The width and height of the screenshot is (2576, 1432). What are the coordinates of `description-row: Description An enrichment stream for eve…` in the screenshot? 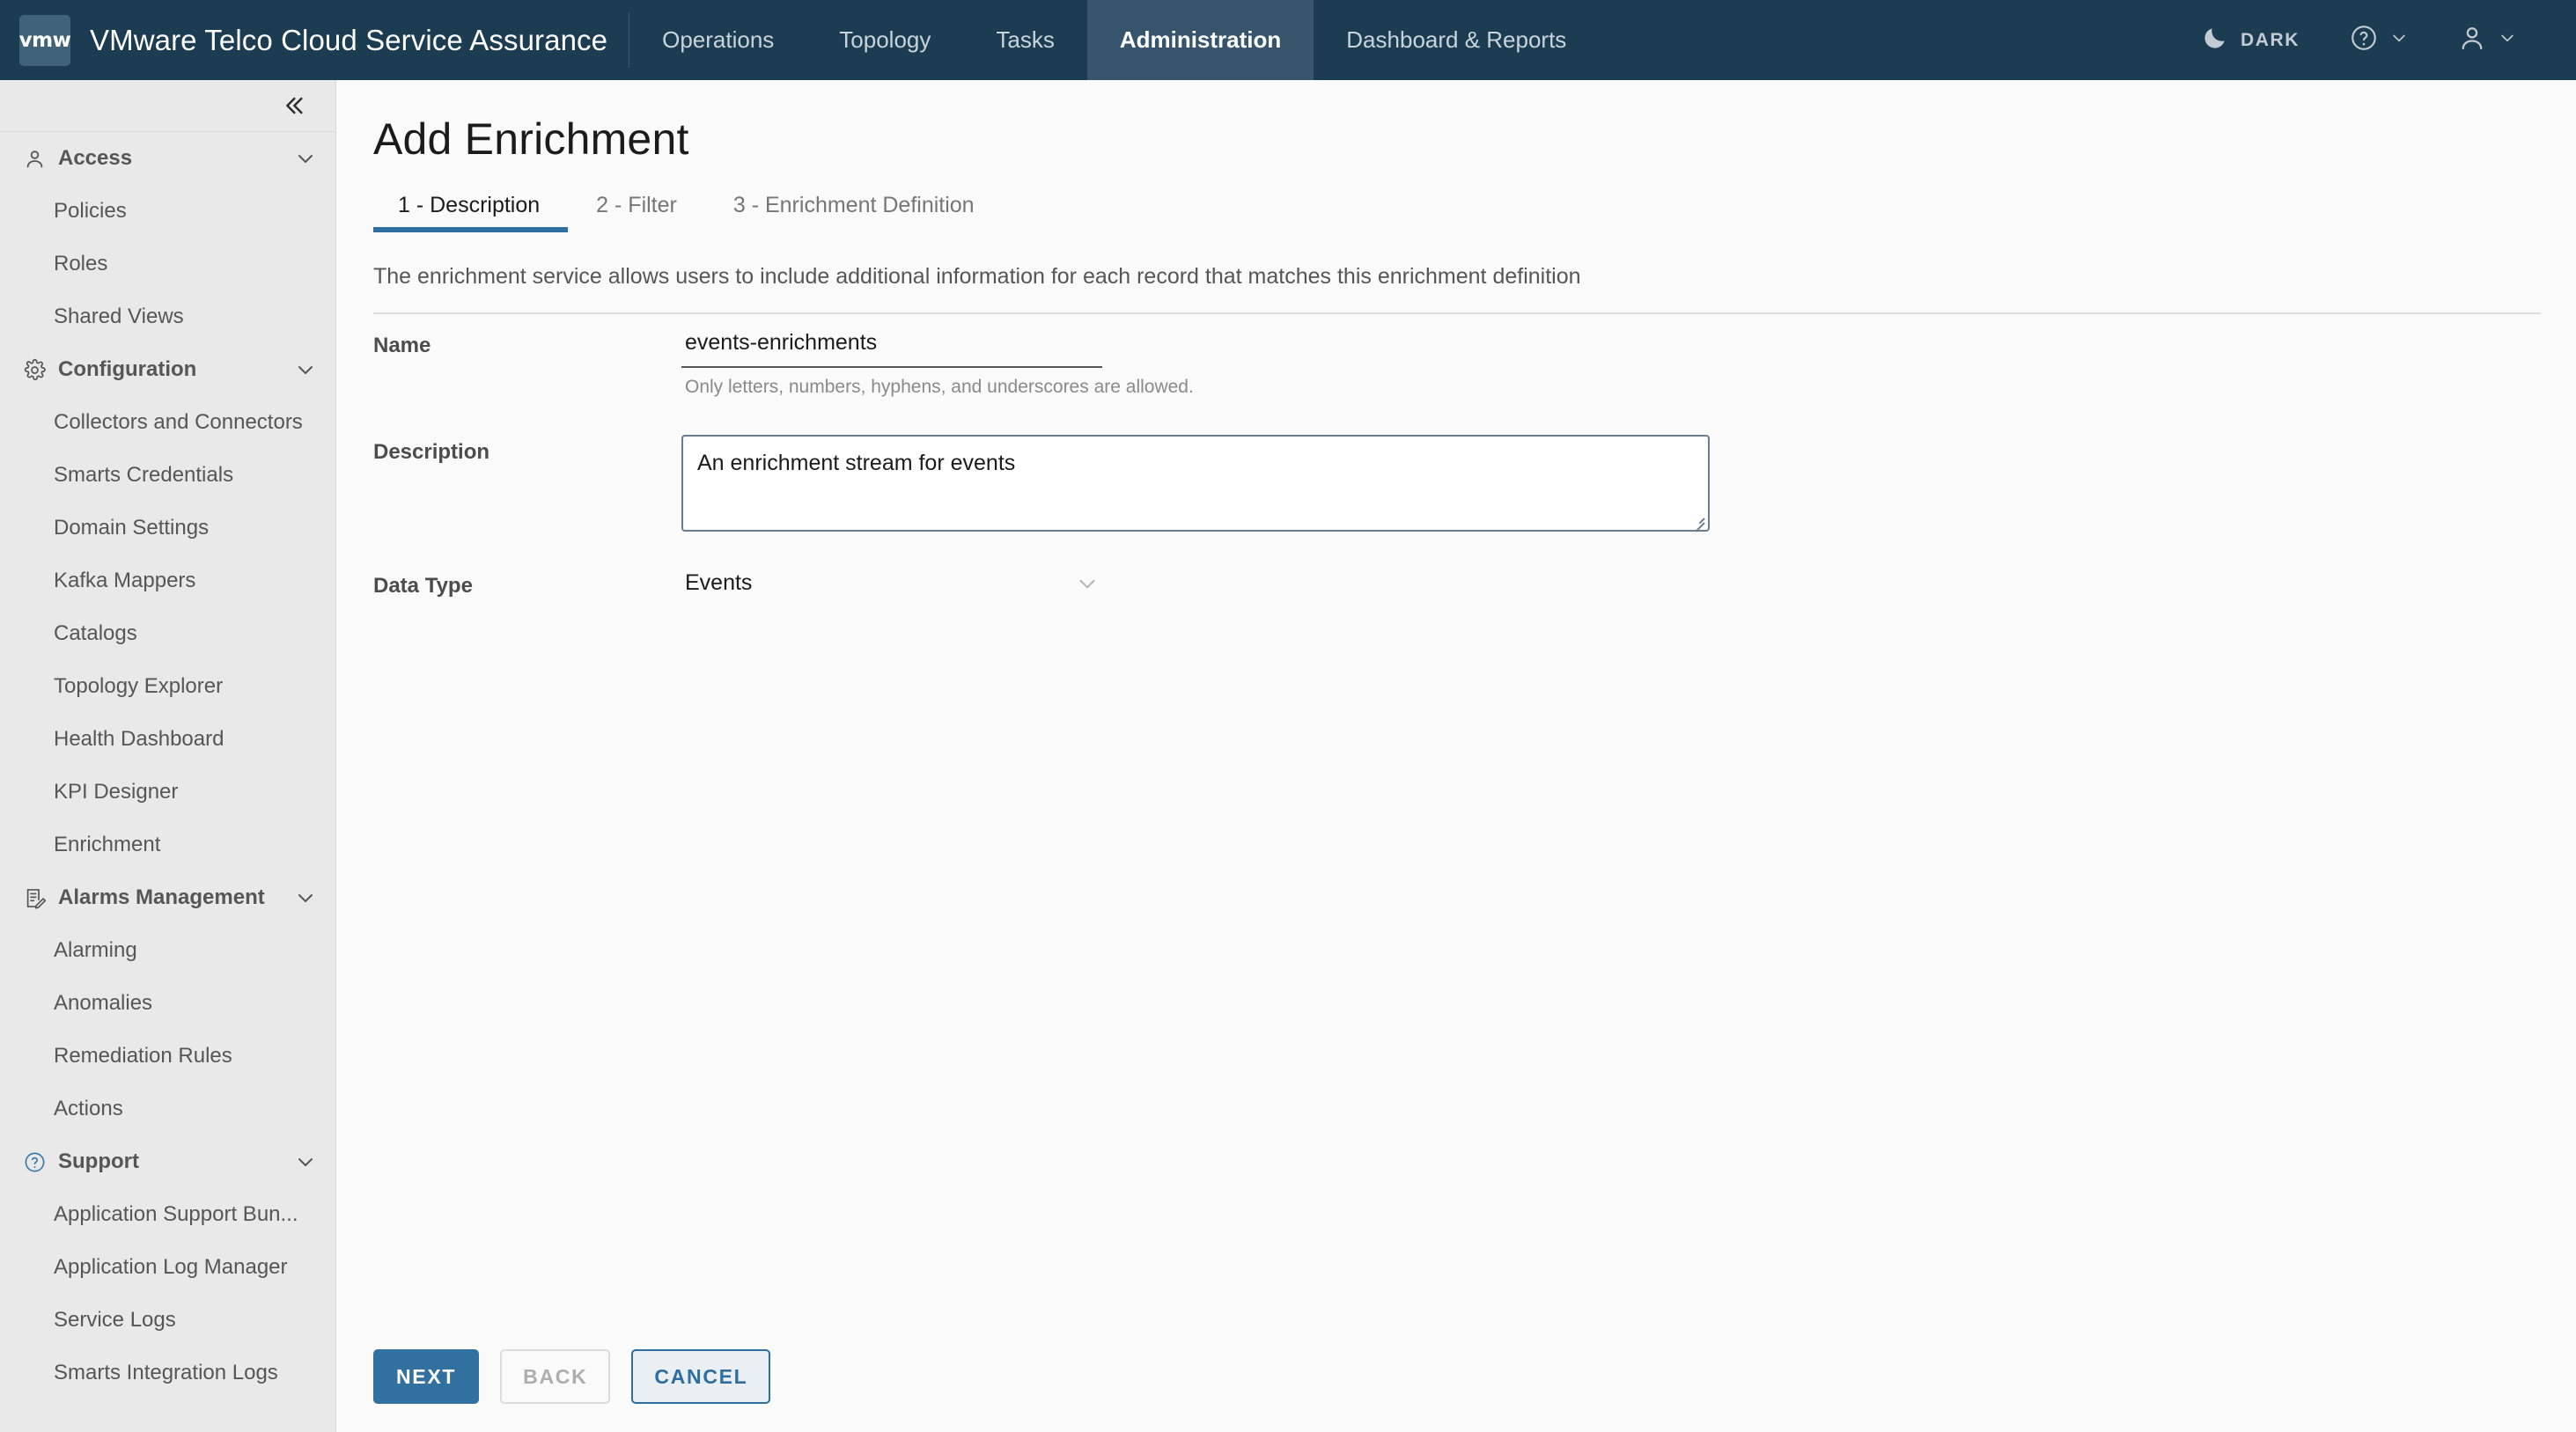 It's located at (1474, 483).